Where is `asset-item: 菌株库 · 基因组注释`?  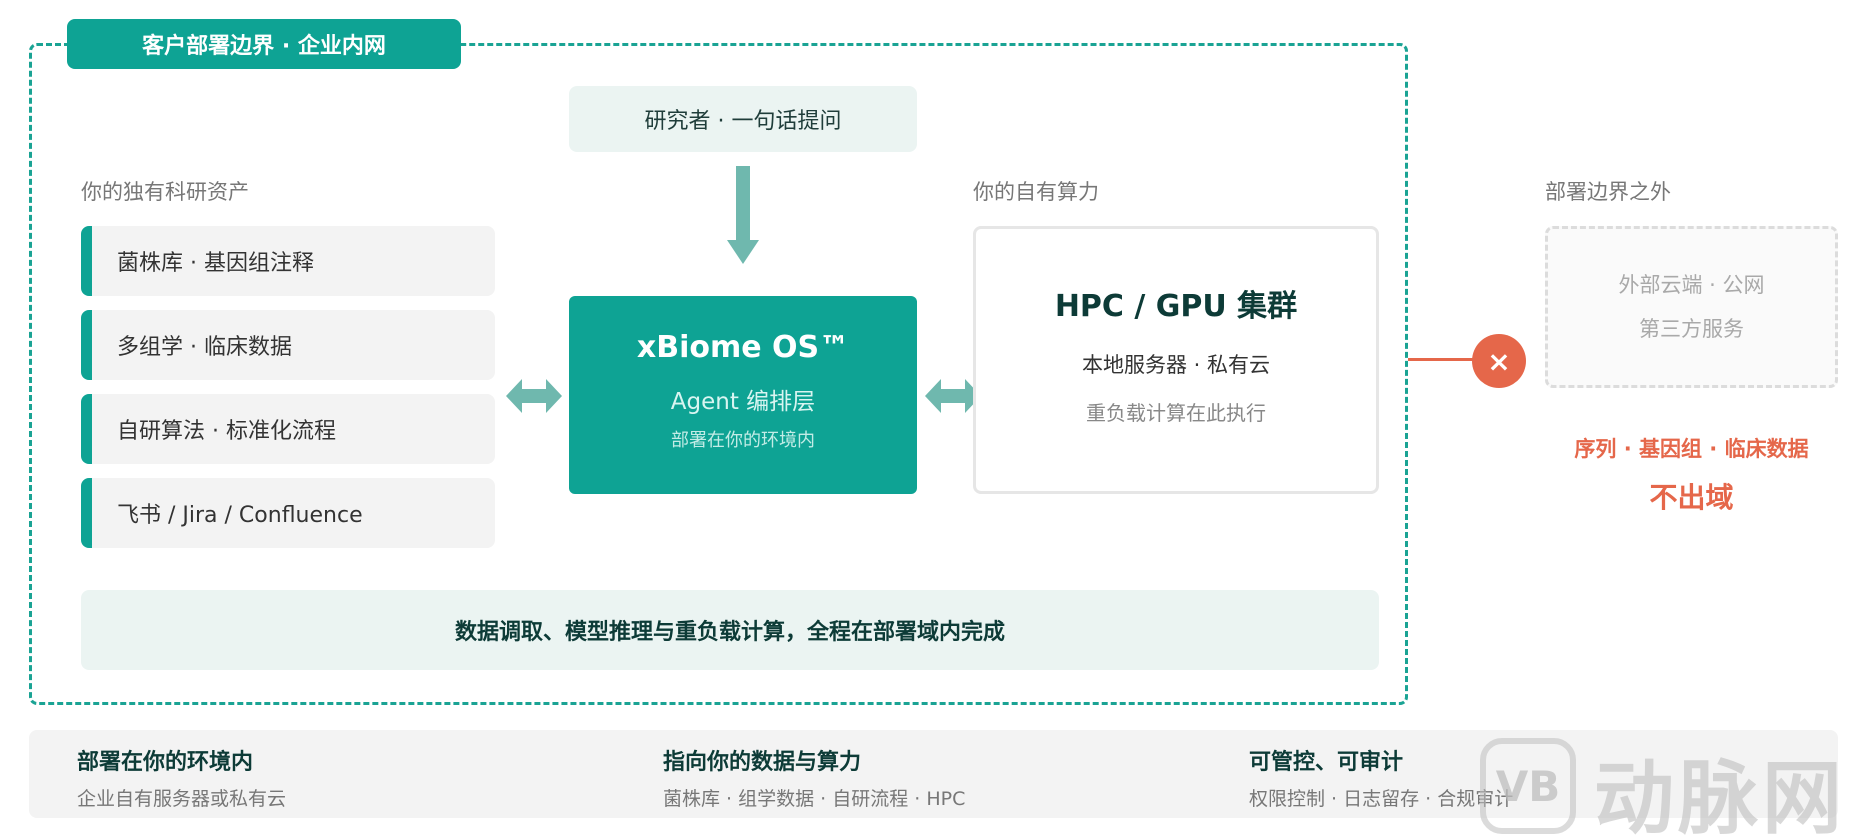
asset-item: 菌株库 · 基因组注释 is located at coordinates (288, 261).